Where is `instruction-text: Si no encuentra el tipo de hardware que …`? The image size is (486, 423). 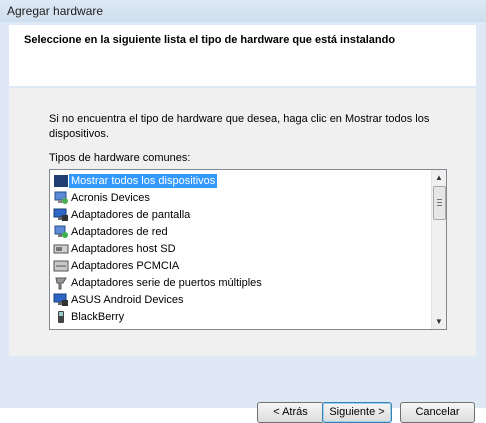
instruction-text: Si no encuentra el tipo de hardware que … is located at coordinates (239, 126).